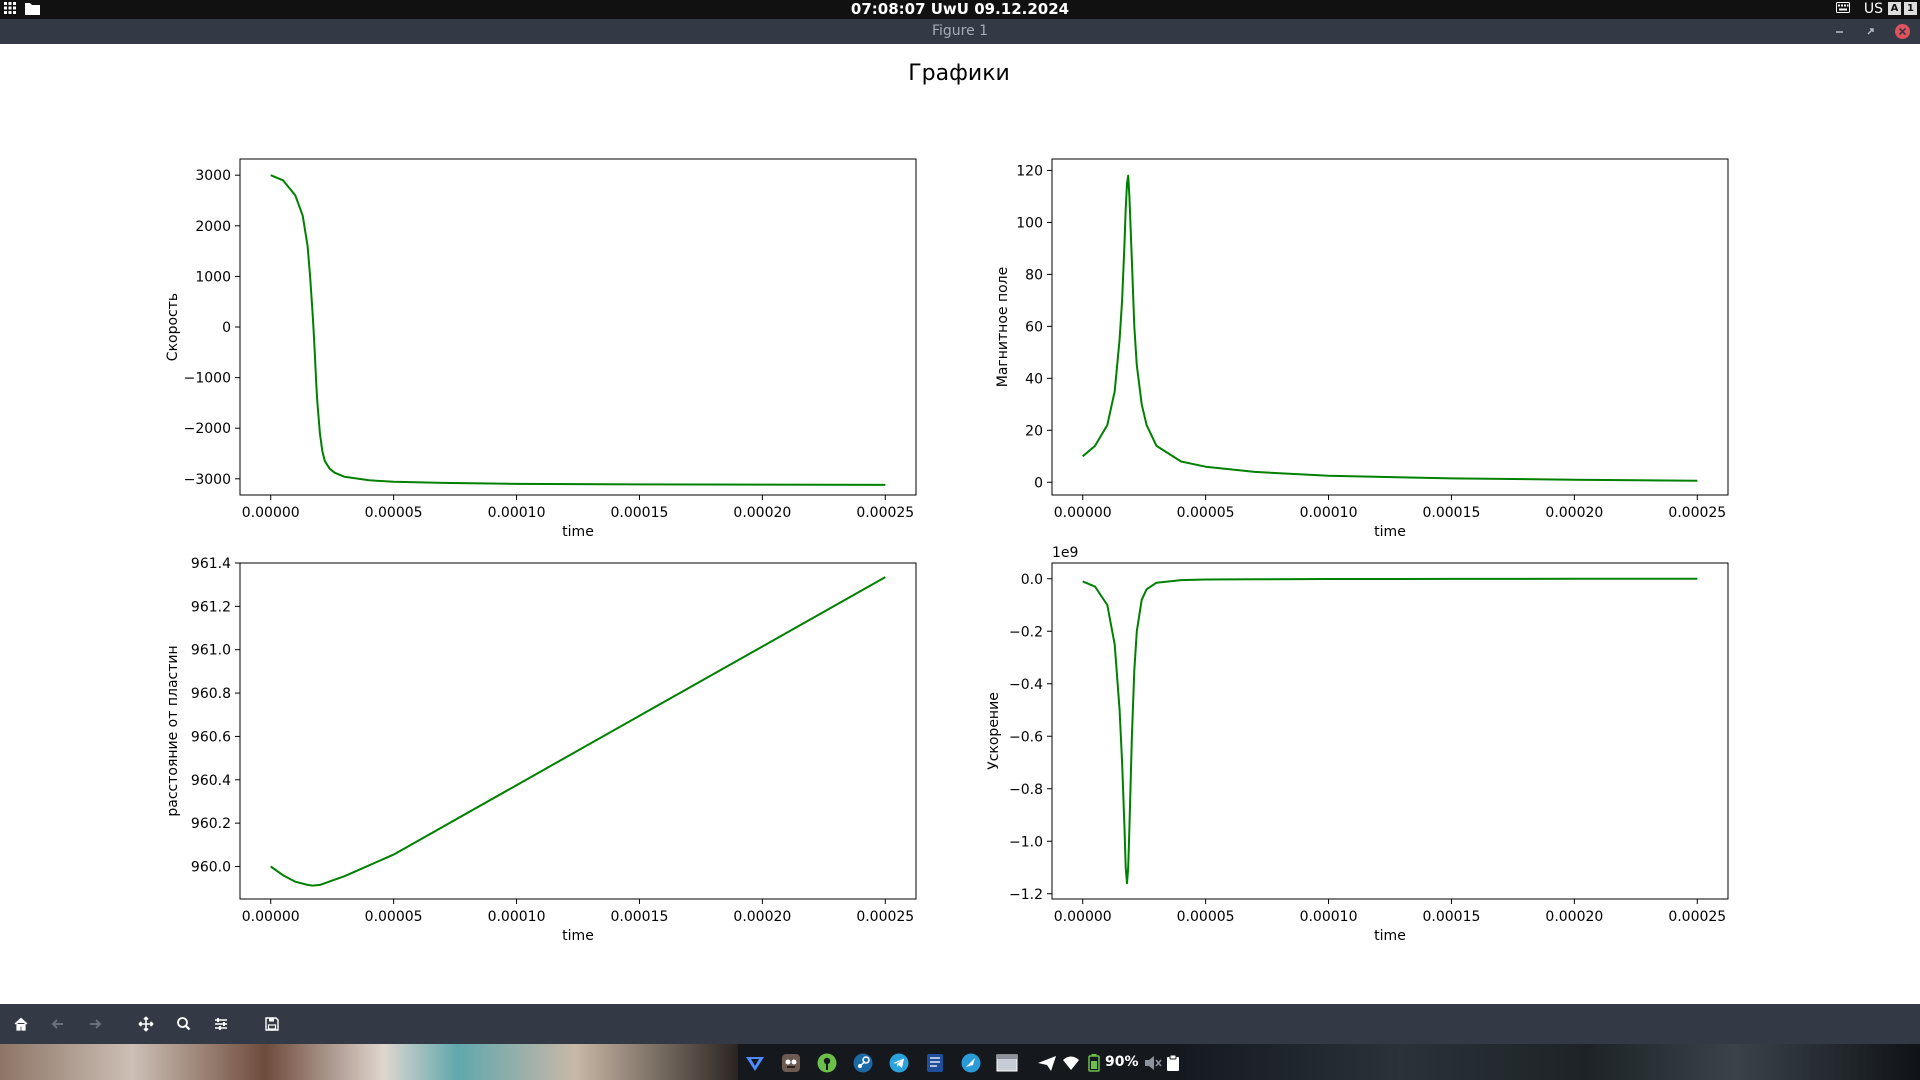 The image size is (1920, 1080). What do you see at coordinates (211, 824) in the screenshot?
I see `y-tick-label: 960.2` at bounding box center [211, 824].